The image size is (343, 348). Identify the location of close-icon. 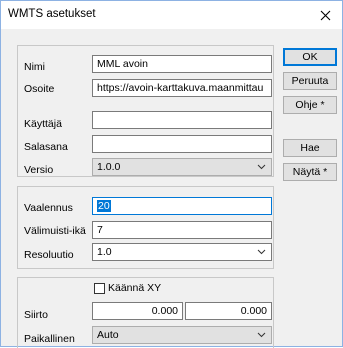
(325, 15).